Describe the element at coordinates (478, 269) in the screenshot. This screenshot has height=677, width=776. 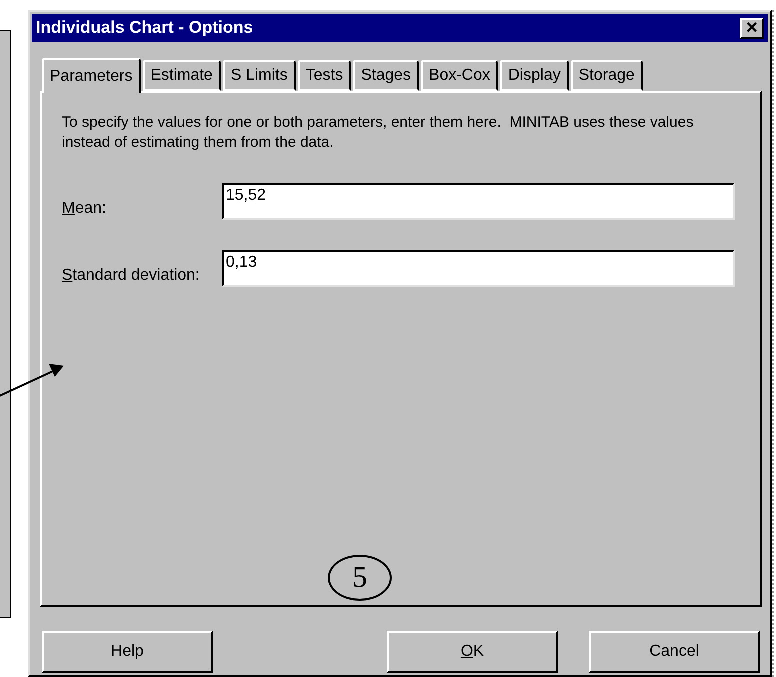
I see `input-field: 0,13` at that location.